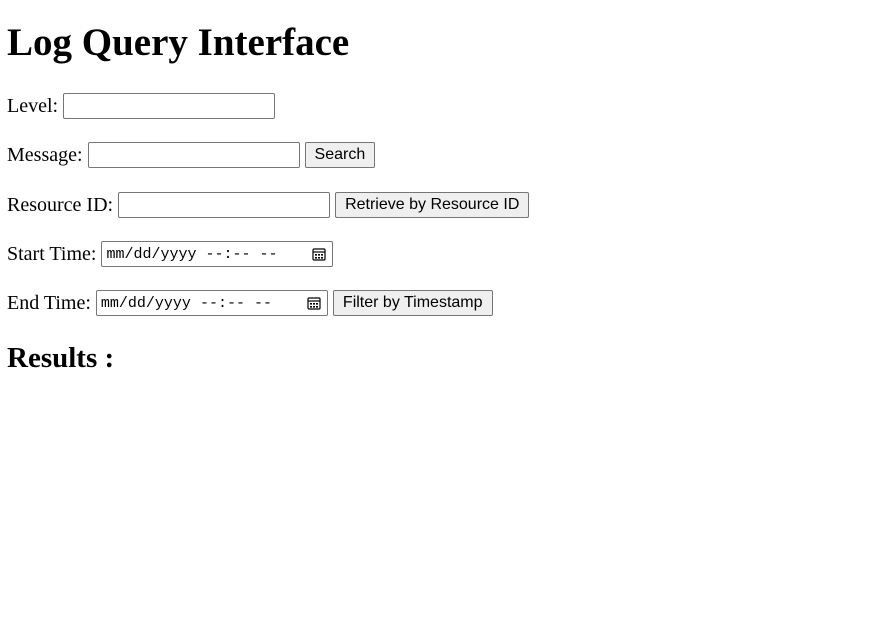 This screenshot has height=640, width=880. I want to click on results-heading: Results :, so click(61, 358).